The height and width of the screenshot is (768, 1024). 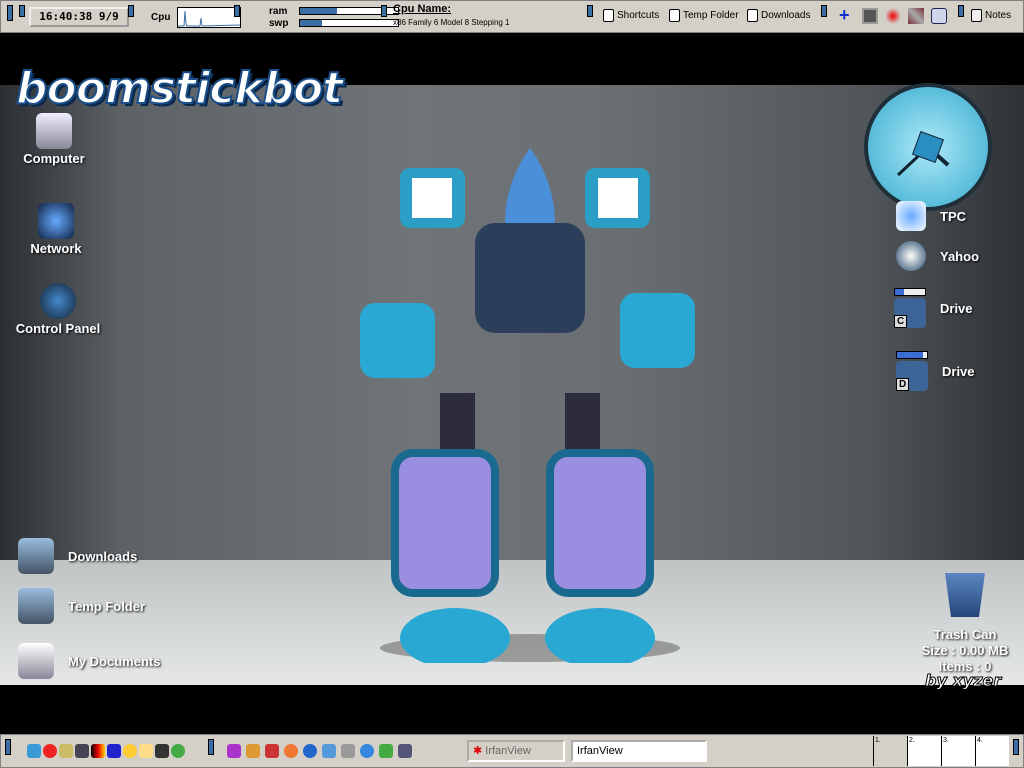 I want to click on drive-letter: C, so click(x=901, y=321).